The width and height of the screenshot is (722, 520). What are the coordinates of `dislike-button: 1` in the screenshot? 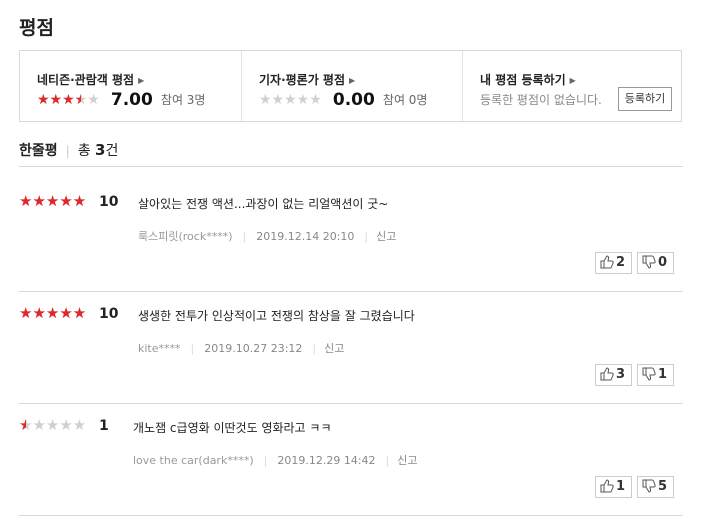 It's located at (656, 375).